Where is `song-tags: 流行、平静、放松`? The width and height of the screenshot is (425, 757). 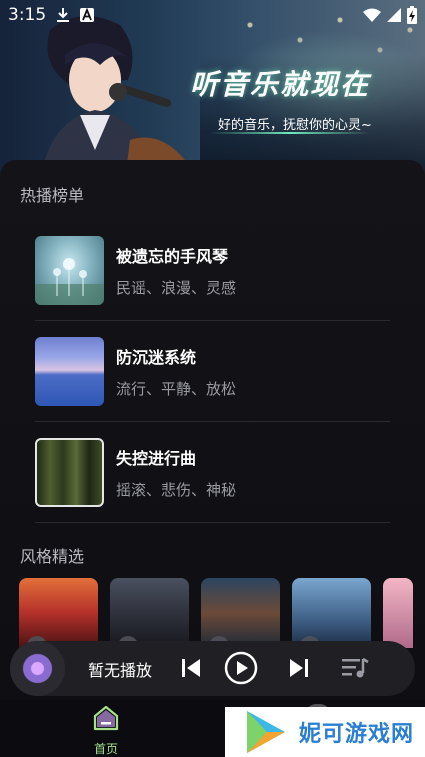
song-tags: 流行、平静、放松 is located at coordinates (176, 388).